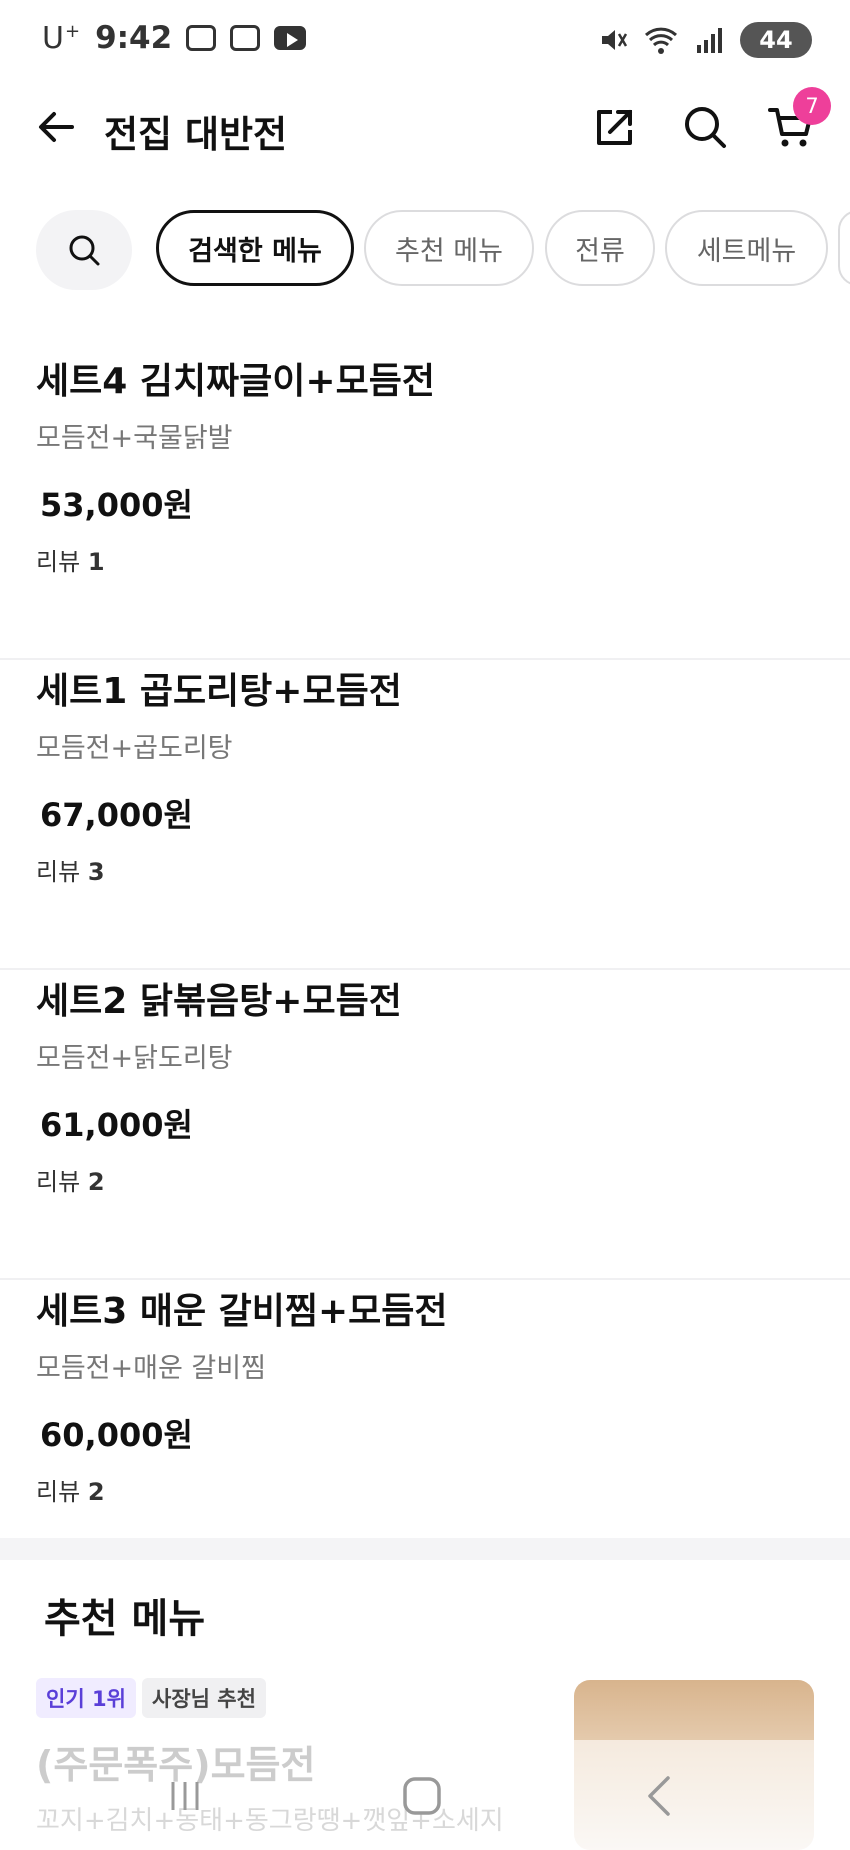 The image size is (850, 1850). I want to click on voicemail-icon, so click(245, 38).